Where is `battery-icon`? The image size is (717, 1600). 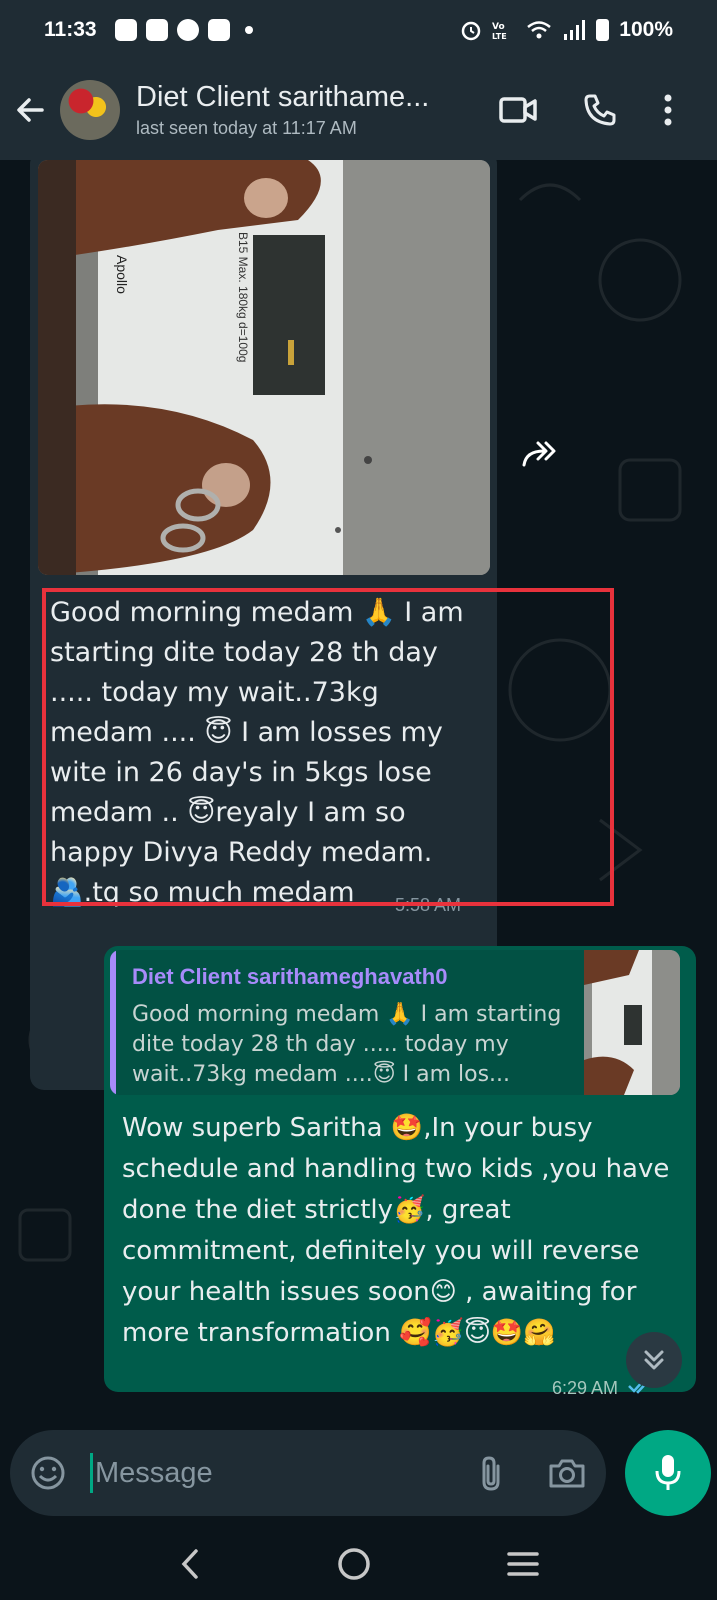 battery-icon is located at coordinates (603, 30).